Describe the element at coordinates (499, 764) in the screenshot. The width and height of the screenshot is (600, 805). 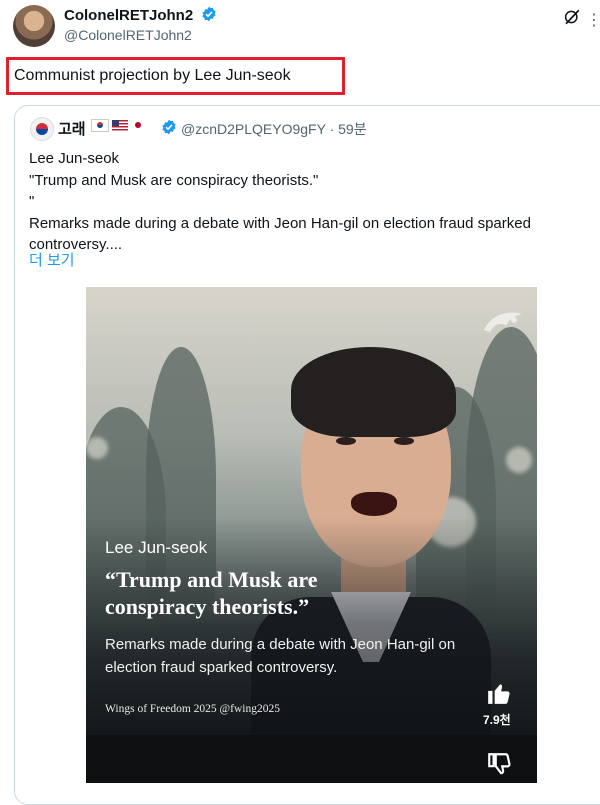
I see `thumbs-down-icon` at that location.